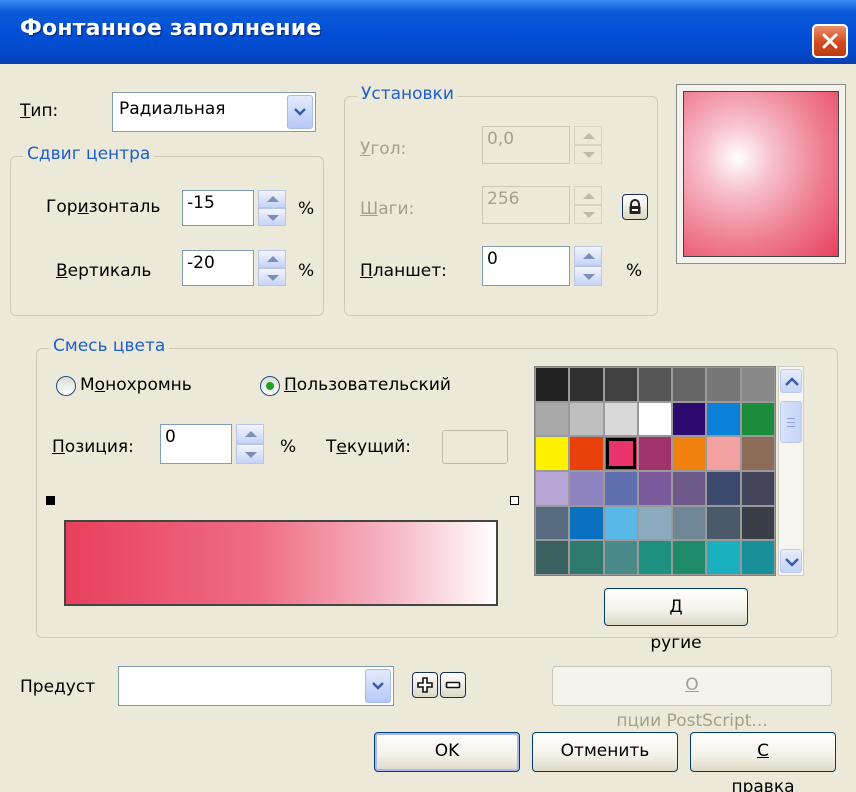 This screenshot has height=792, width=856. I want to click on presets-select, so click(256, 686).